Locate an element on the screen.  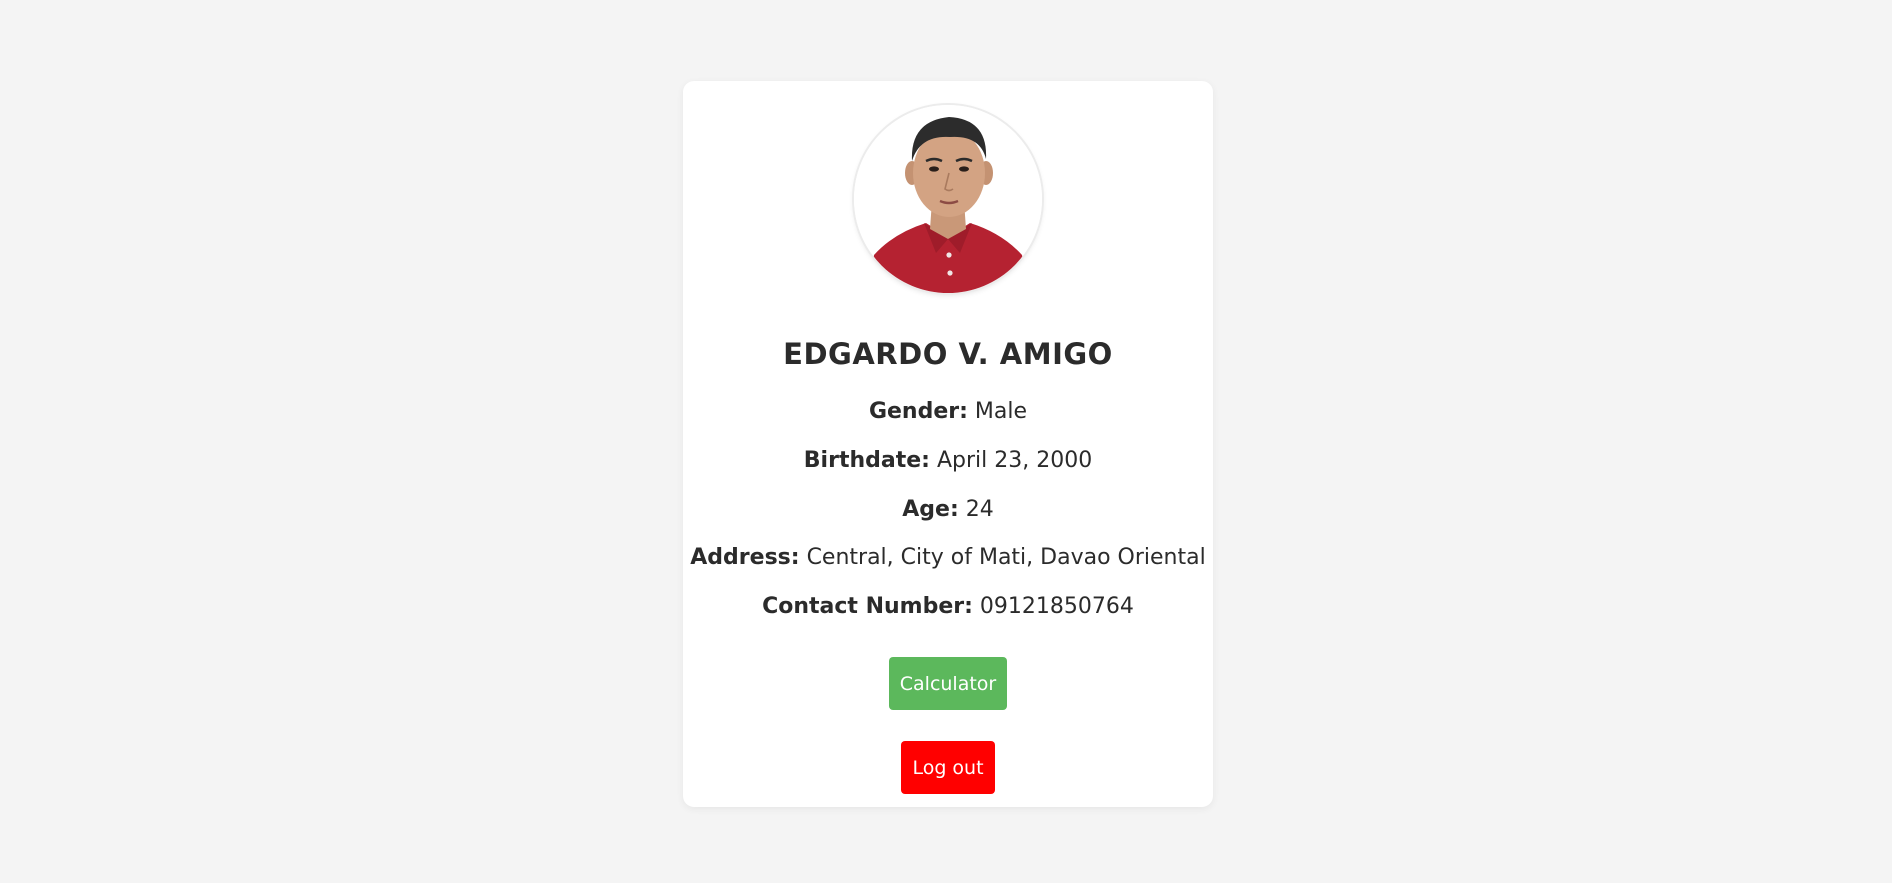
gender-label: Gender: is located at coordinates (918, 411).